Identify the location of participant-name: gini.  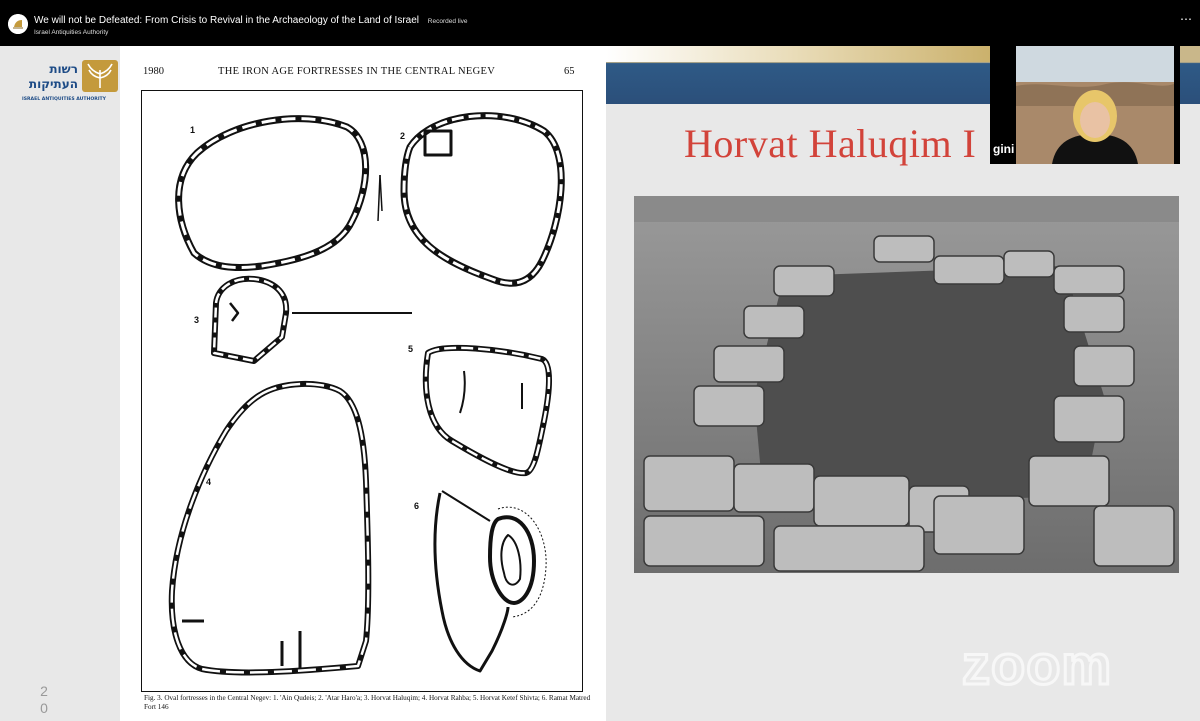
(1004, 149).